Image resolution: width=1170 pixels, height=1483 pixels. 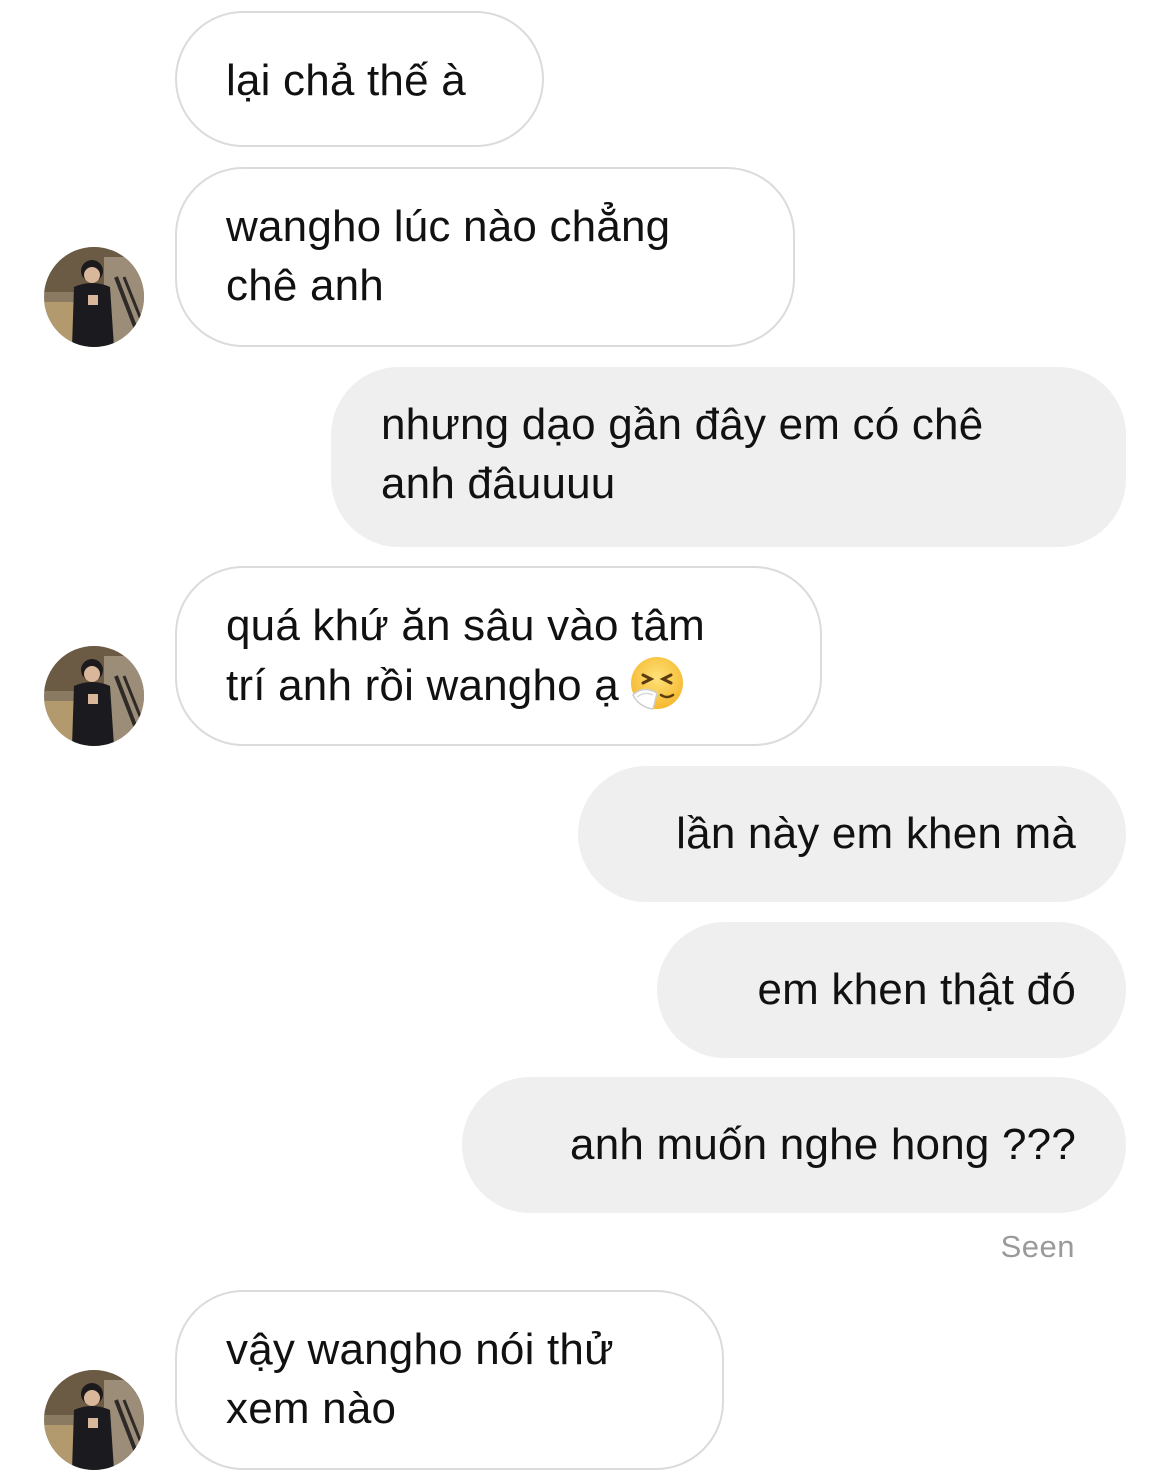 What do you see at coordinates (311, 1408) in the screenshot?
I see `message-text-line-2: xem nào` at bounding box center [311, 1408].